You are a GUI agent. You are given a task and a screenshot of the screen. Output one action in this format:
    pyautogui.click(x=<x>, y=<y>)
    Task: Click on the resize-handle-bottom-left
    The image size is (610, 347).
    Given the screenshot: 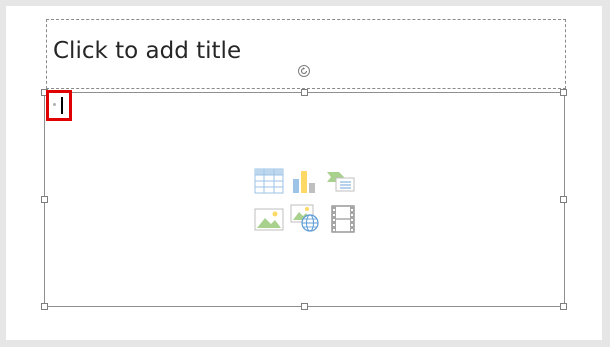 What is the action you would take?
    pyautogui.click(x=44, y=306)
    